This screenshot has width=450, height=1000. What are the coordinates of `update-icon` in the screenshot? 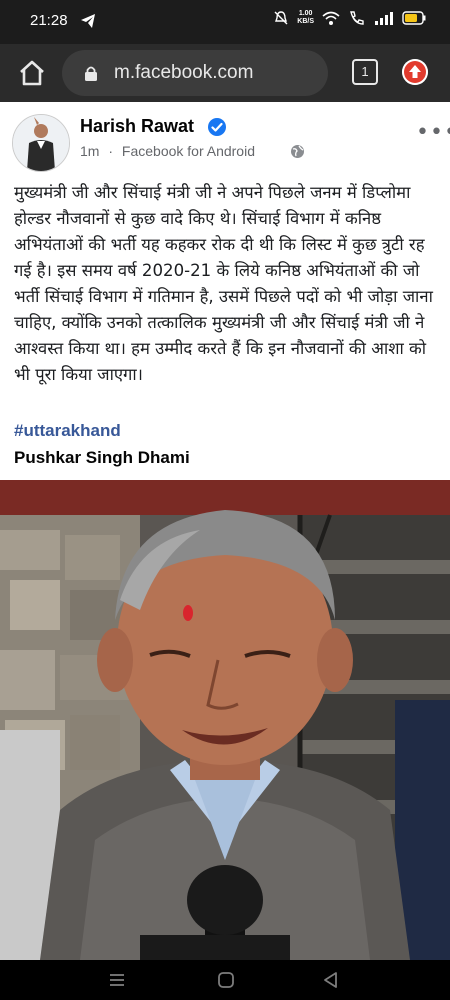 It's located at (415, 72).